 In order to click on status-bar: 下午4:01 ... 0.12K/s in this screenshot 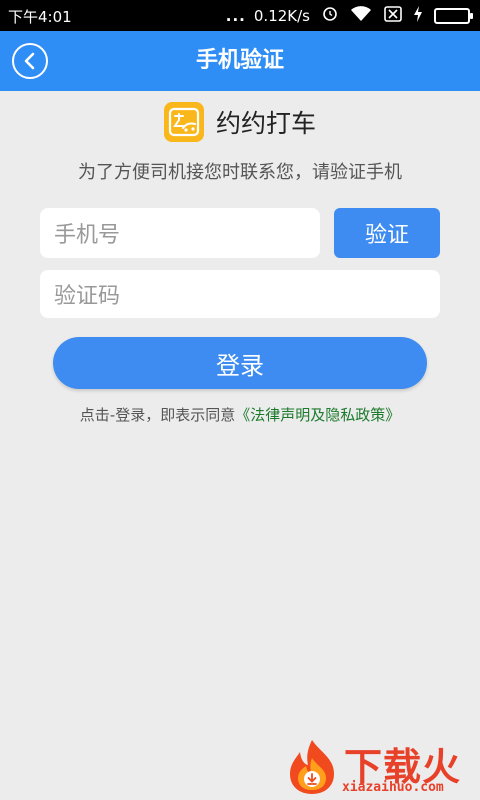, I will do `click(240, 15)`.